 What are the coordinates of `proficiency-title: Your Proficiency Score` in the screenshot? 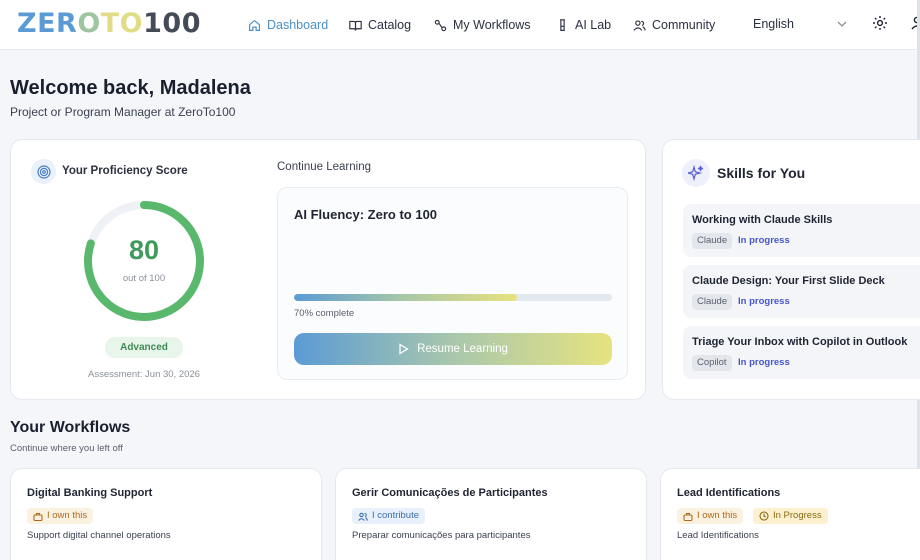 It's located at (125, 171).